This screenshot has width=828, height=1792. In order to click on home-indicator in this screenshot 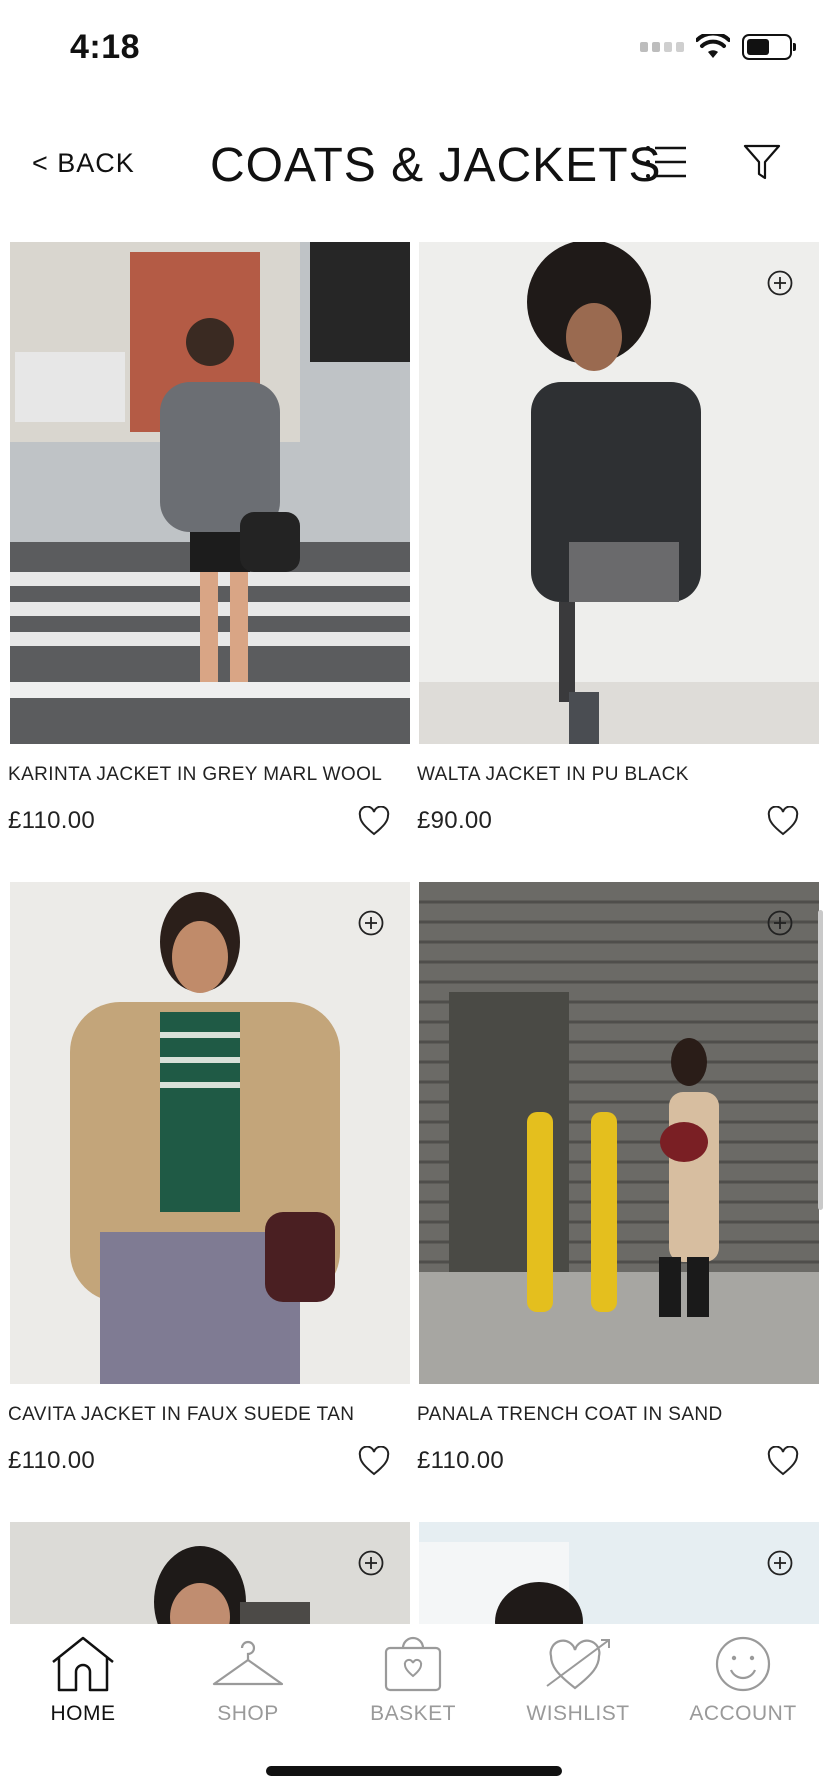, I will do `click(414, 1771)`.